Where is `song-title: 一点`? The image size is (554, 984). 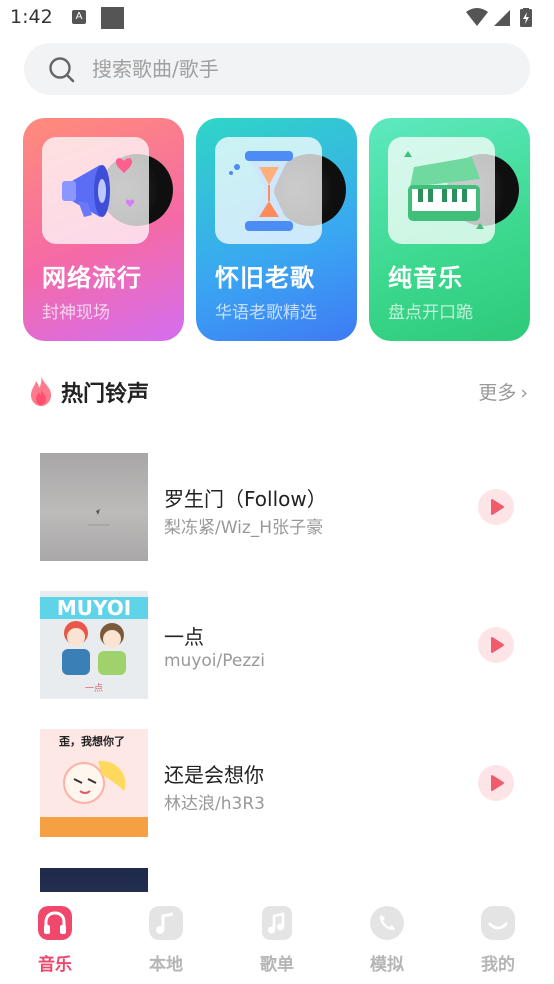 song-title: 一点 is located at coordinates (184, 637).